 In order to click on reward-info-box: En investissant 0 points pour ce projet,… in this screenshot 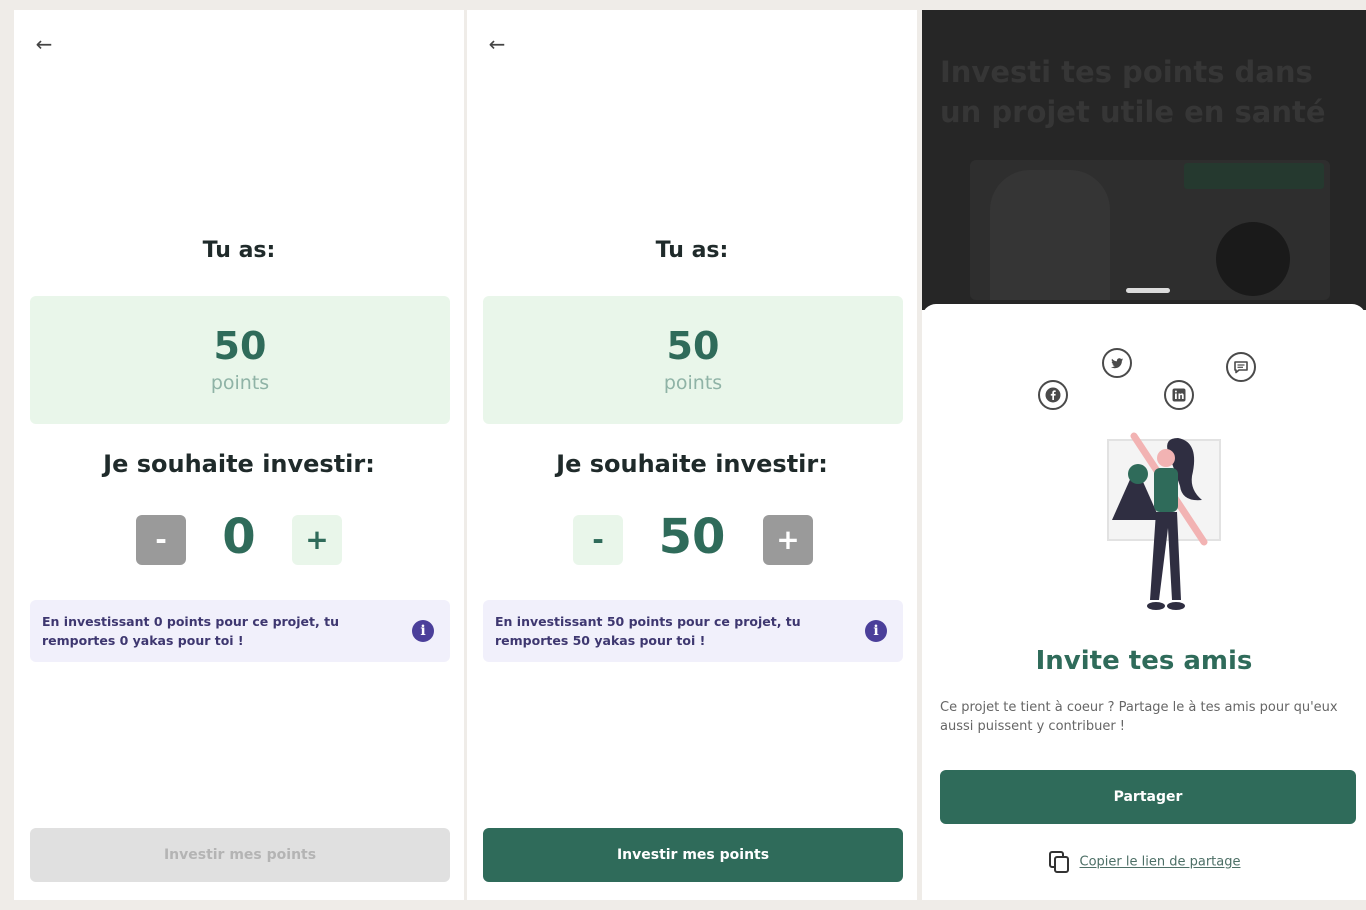, I will do `click(240, 631)`.